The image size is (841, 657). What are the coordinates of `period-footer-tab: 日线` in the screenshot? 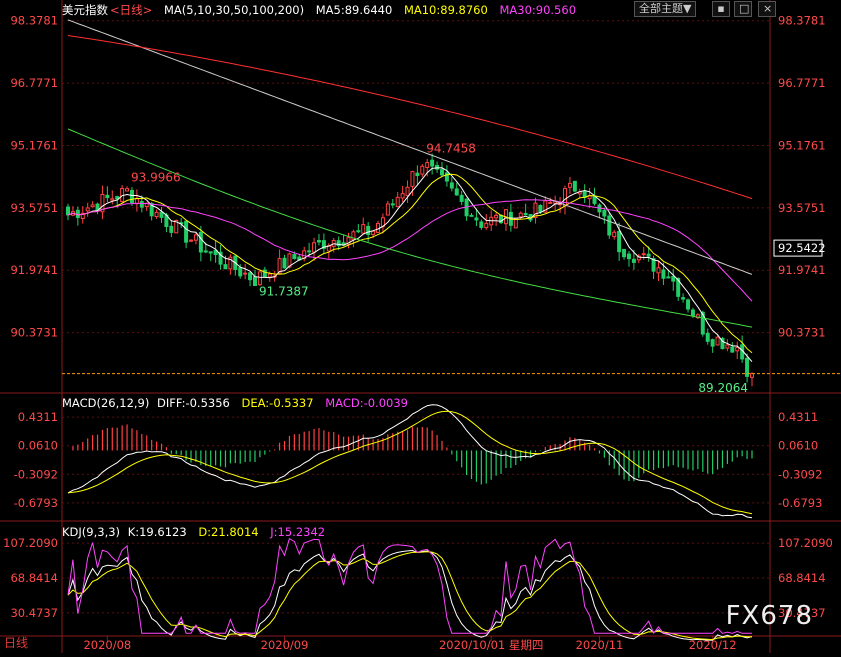 It's located at (16, 642).